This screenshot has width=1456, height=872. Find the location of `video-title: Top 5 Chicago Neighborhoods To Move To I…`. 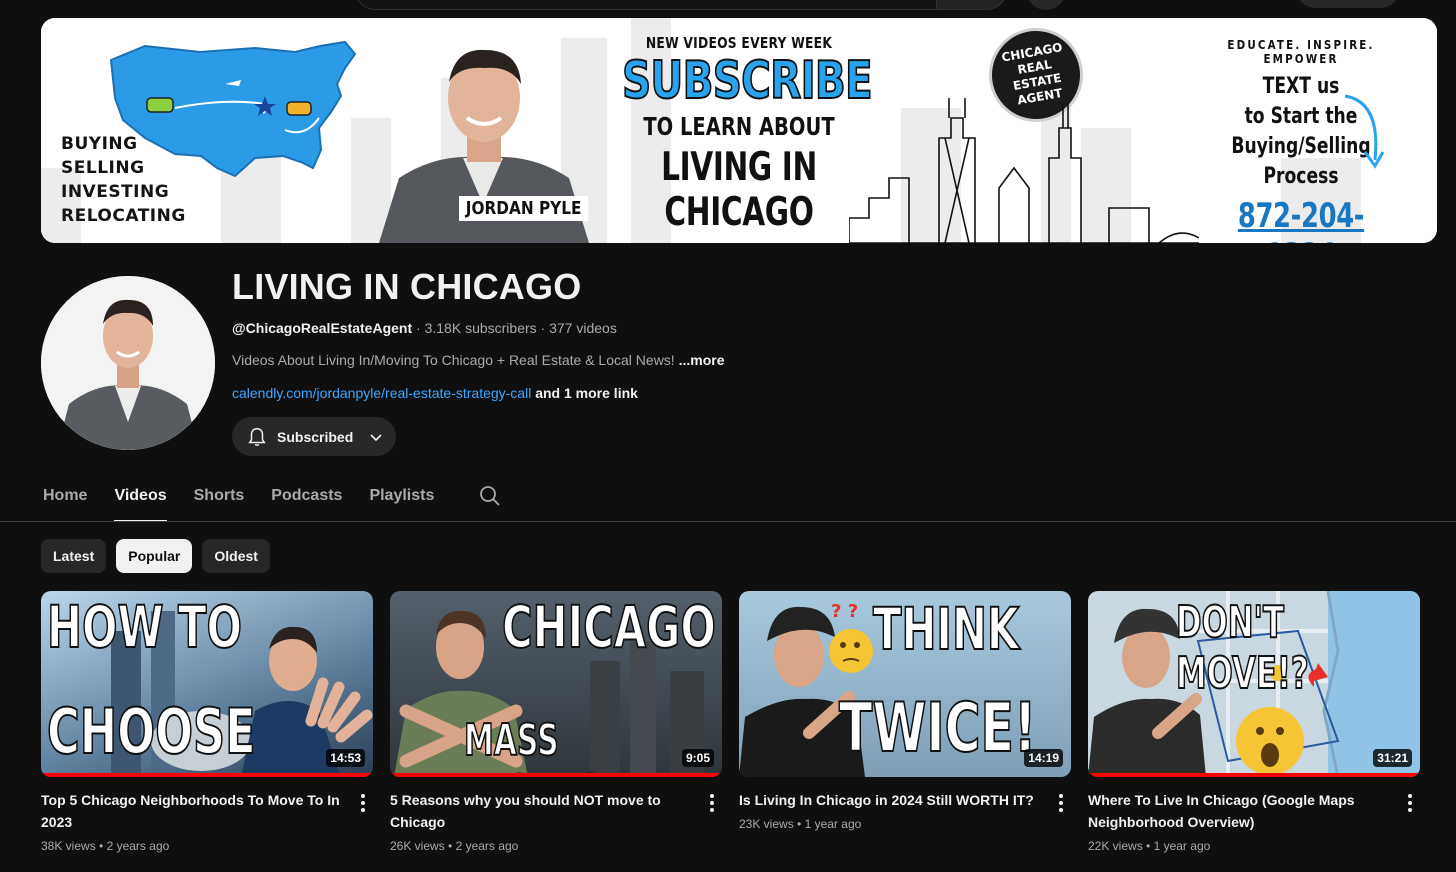

video-title: Top 5 Chicago Neighborhoods To Move To I… is located at coordinates (191, 811).